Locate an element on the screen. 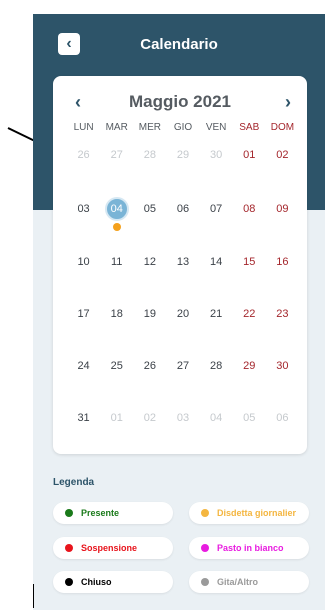 Image resolution: width=328 pixels, height=610 pixels. text-cursor is located at coordinates (33, 596).